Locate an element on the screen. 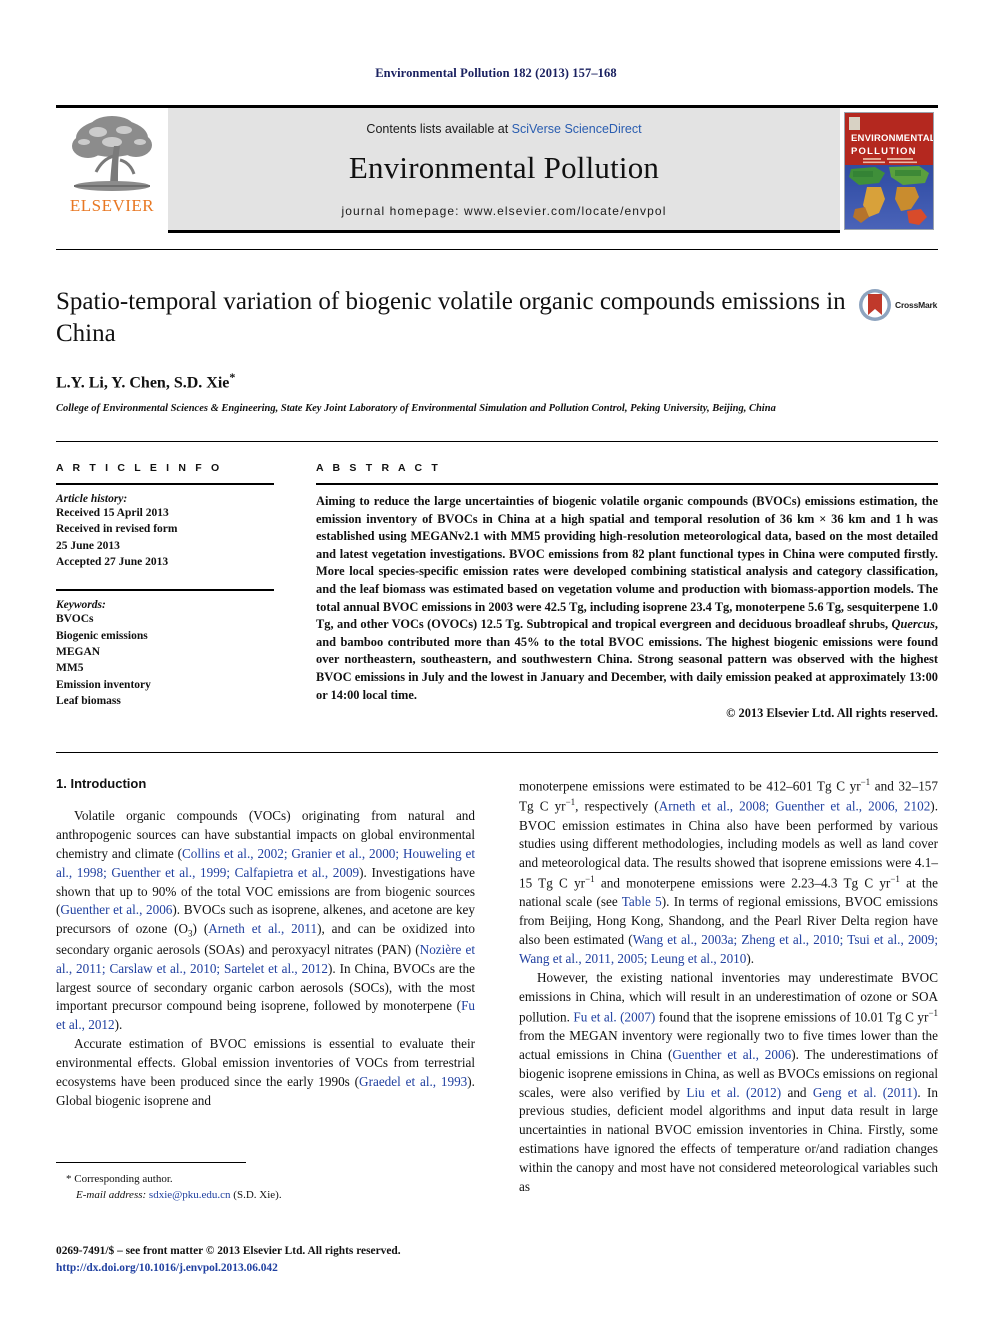 The height and width of the screenshot is (1323, 992). keyword-item: Emission inventory is located at coordinates (103, 684).